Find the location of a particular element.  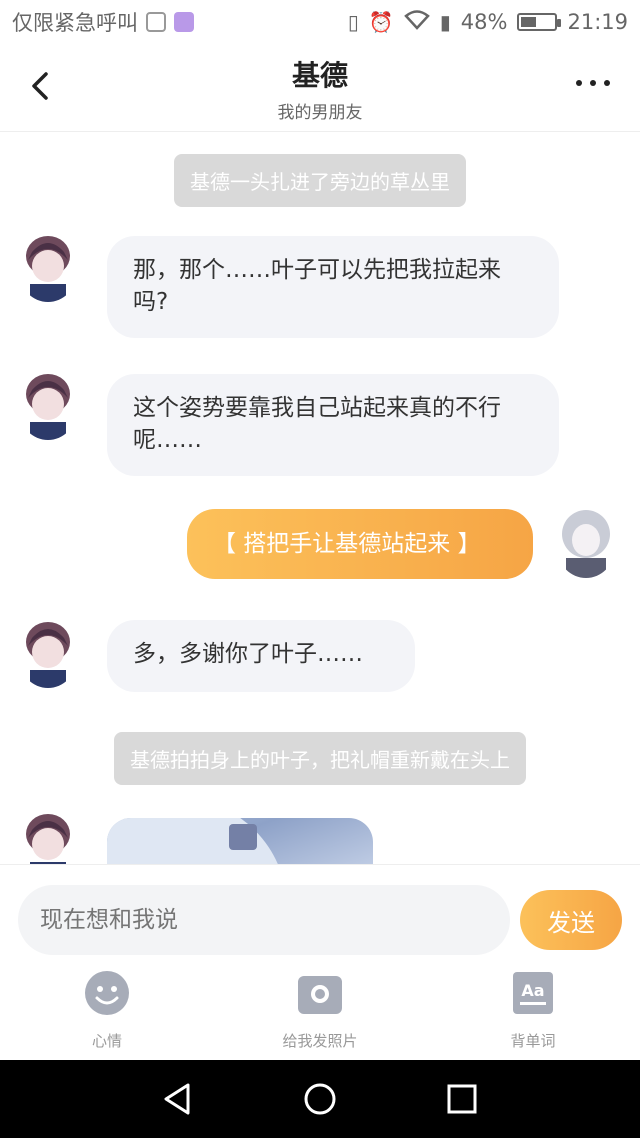

image-figure is located at coordinates (243, 837).